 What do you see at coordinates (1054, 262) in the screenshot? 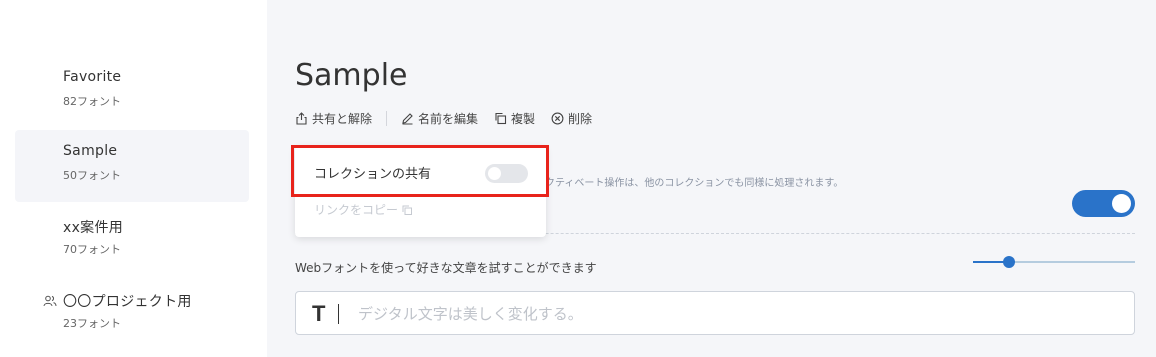
I see `font-size-slider` at bounding box center [1054, 262].